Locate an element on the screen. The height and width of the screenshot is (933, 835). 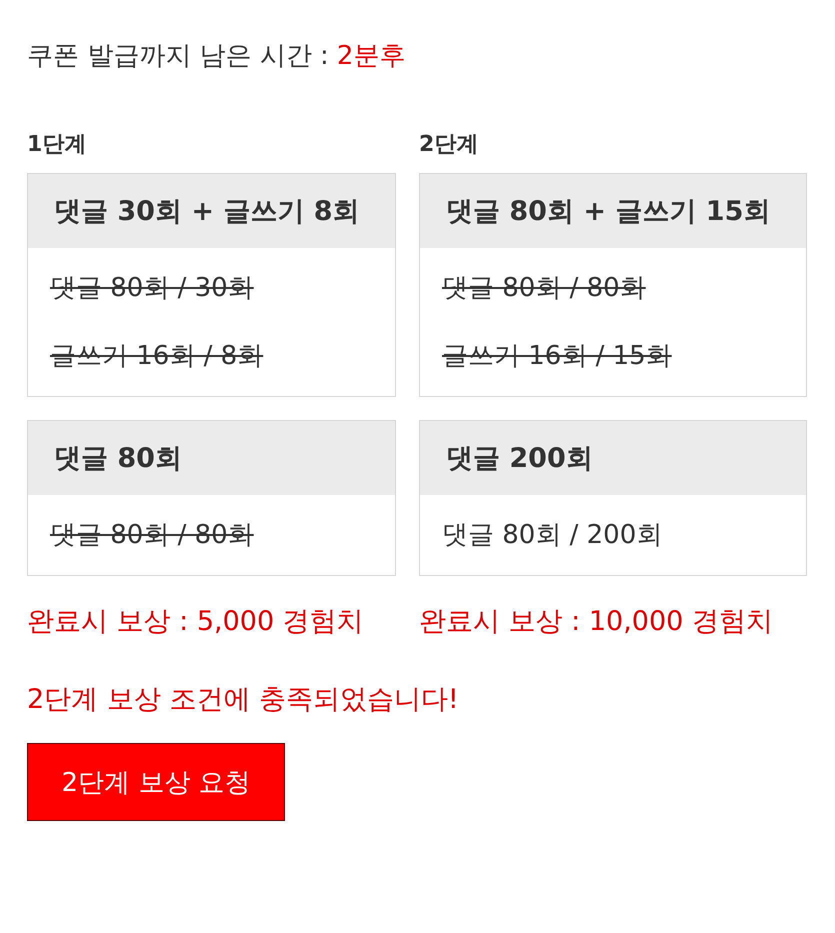
reward-text: 완료시 보상 : 10,000 경험치 is located at coordinates (596, 622).